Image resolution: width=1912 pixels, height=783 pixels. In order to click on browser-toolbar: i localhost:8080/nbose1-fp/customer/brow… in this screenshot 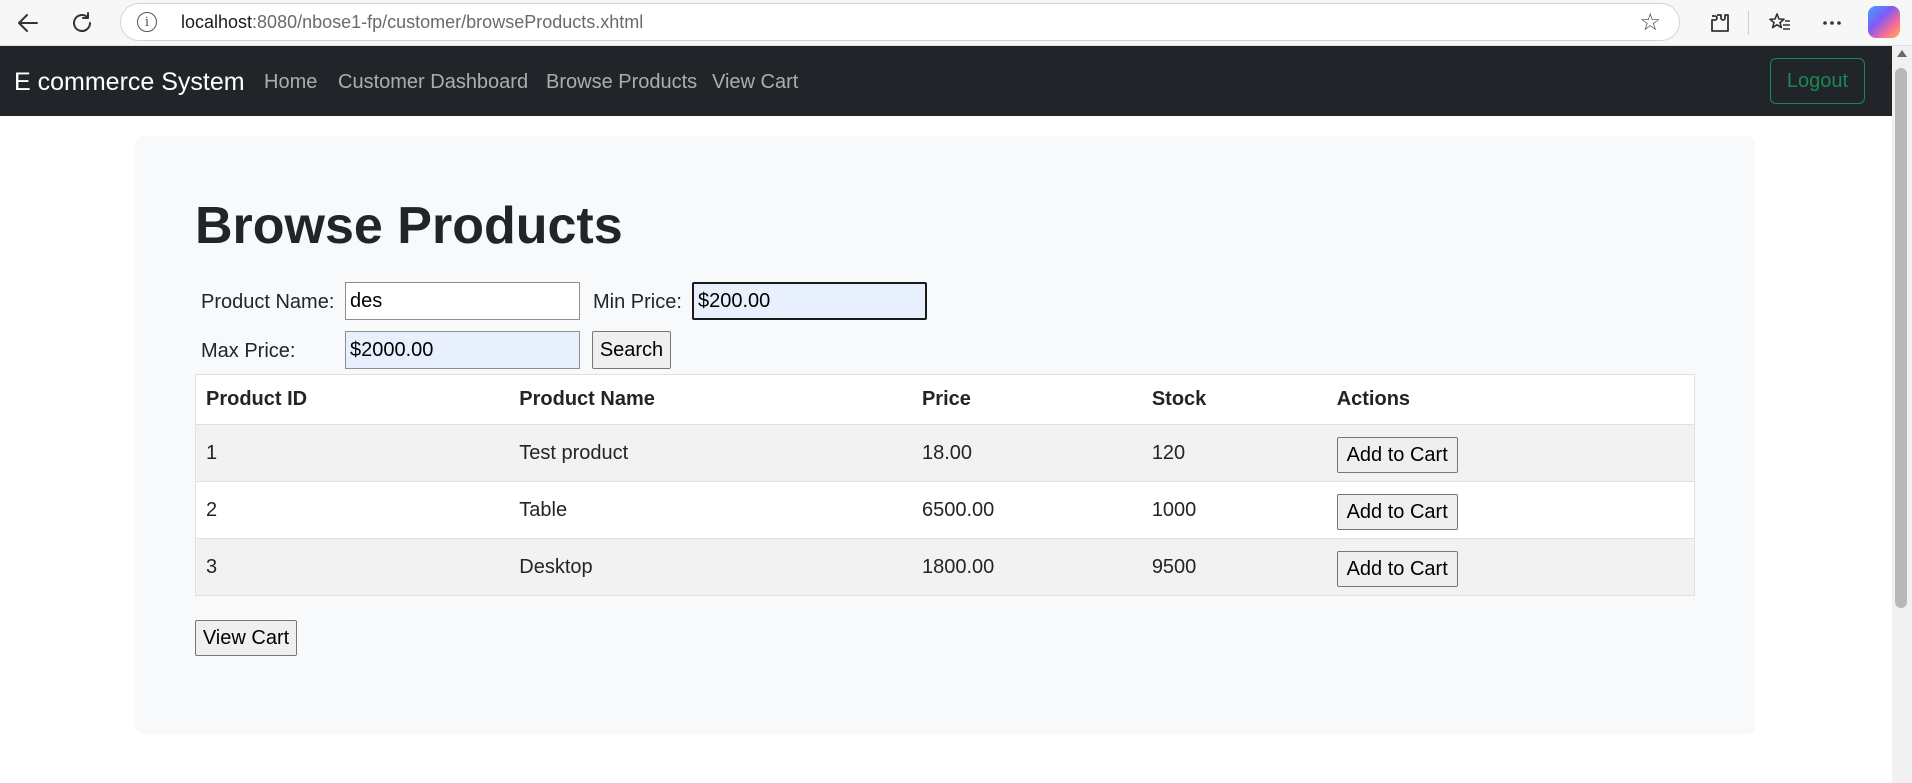, I will do `click(956, 23)`.